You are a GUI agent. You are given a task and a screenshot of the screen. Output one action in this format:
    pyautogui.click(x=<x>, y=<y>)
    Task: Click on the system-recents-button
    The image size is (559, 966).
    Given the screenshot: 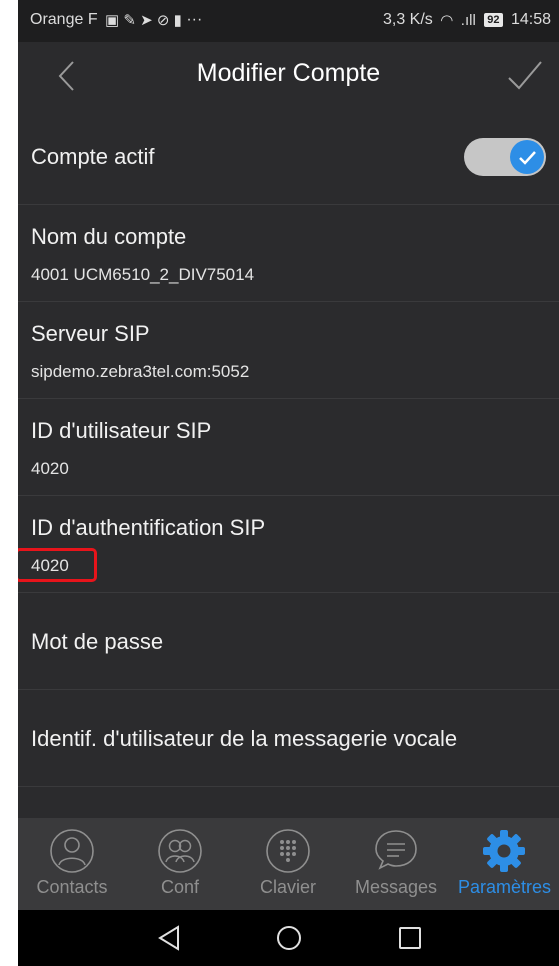 What is the action you would take?
    pyautogui.click(x=410, y=938)
    